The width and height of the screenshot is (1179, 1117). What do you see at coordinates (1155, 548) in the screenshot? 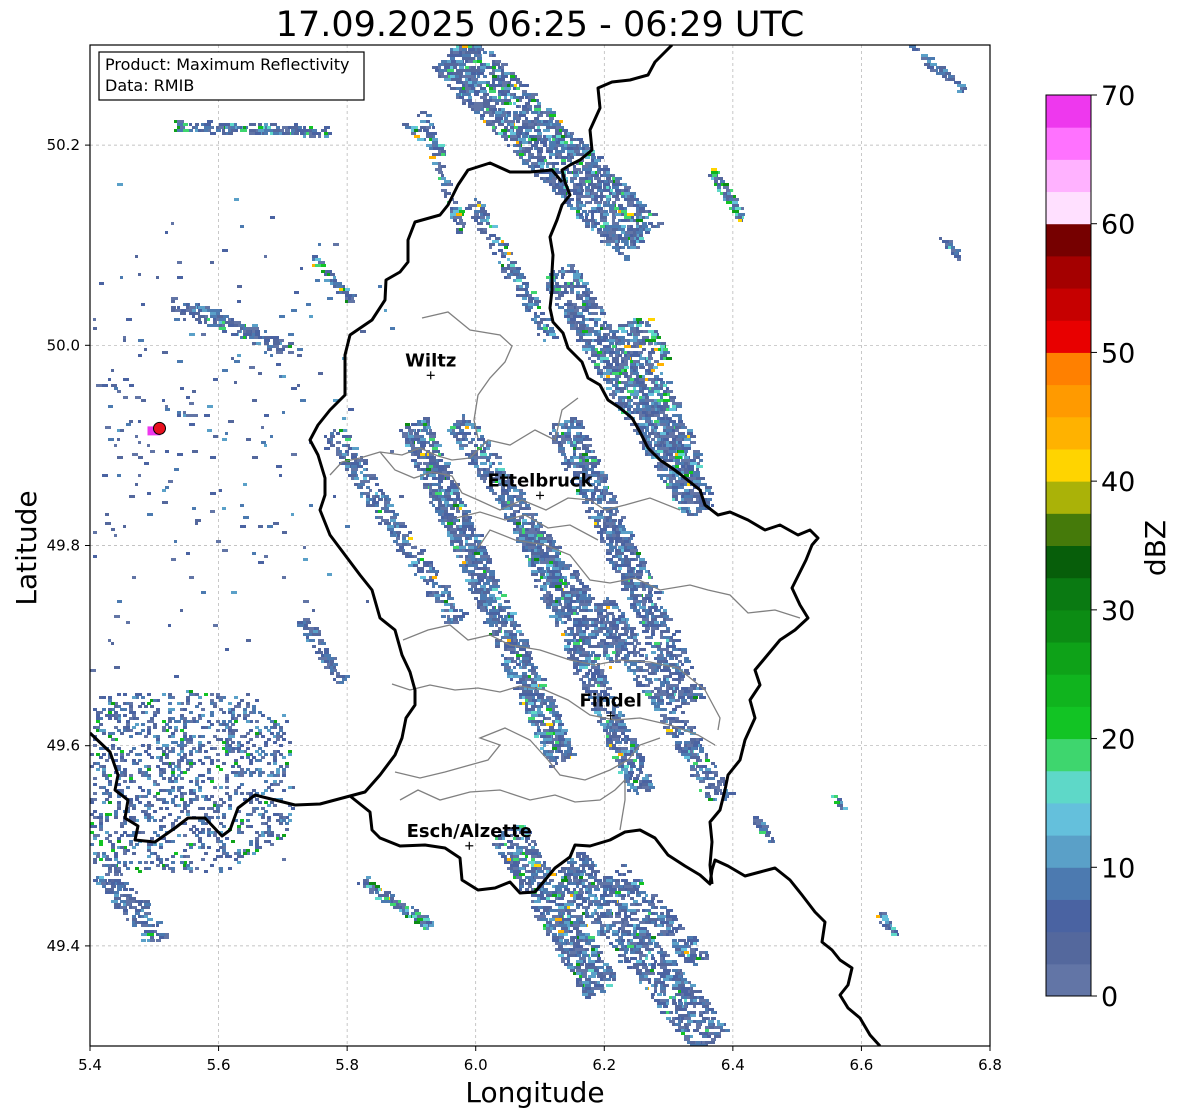
I see `colorbar-label: dBZ` at bounding box center [1155, 548].